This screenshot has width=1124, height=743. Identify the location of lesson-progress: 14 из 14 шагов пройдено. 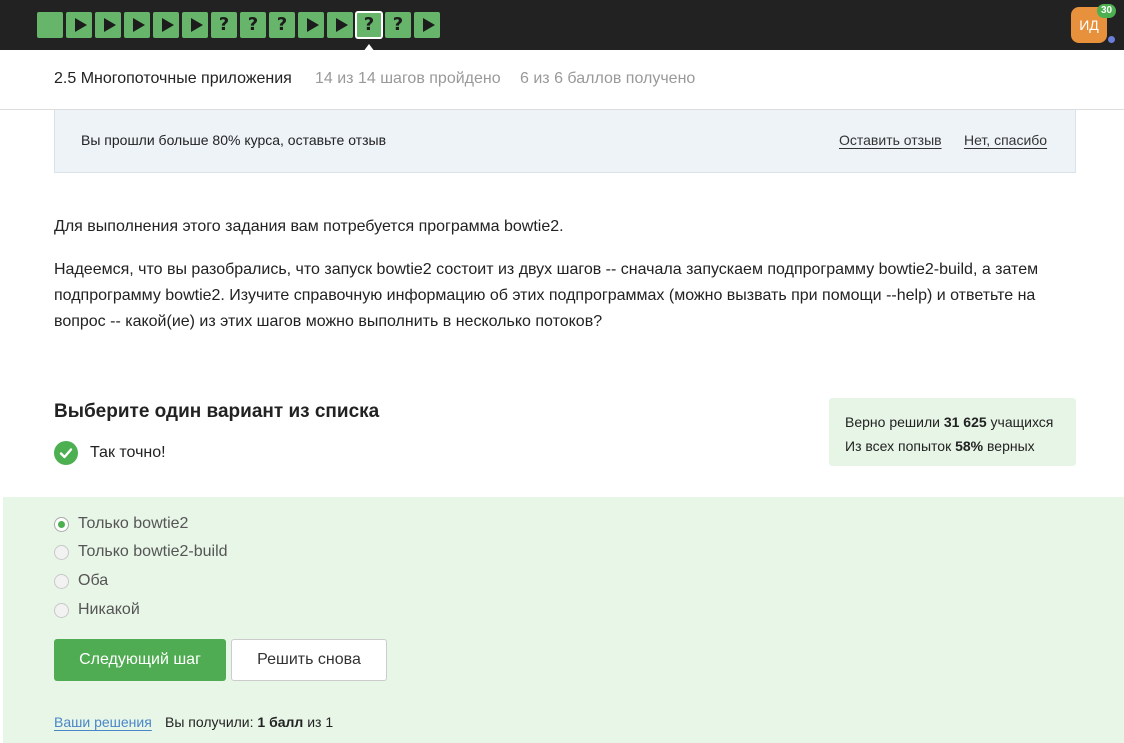
(408, 78).